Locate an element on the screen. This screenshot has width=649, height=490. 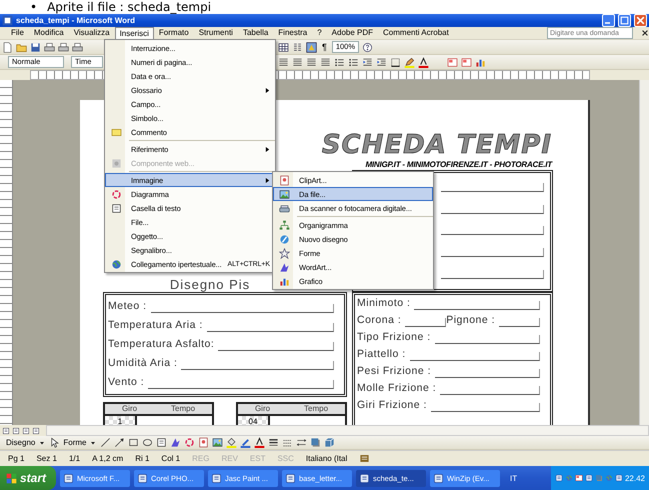
logo-title: SCHEDA TEMPI is located at coordinates (437, 145).